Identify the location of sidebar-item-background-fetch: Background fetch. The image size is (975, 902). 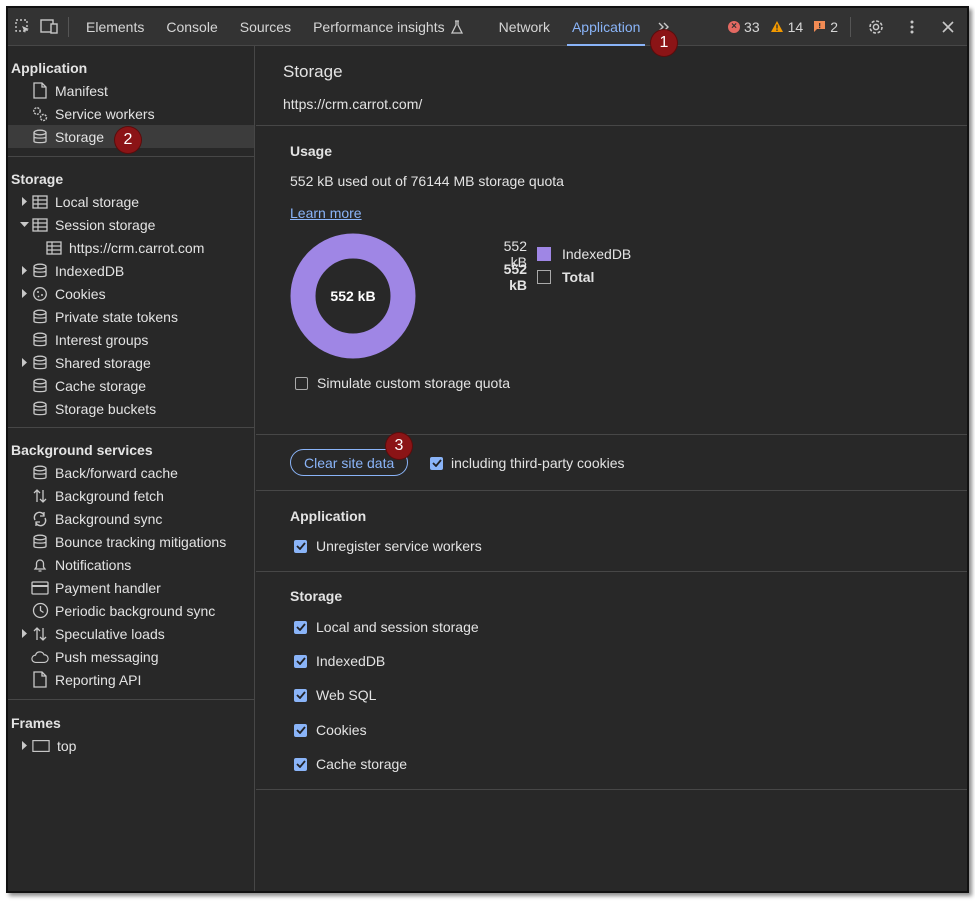
(131, 495).